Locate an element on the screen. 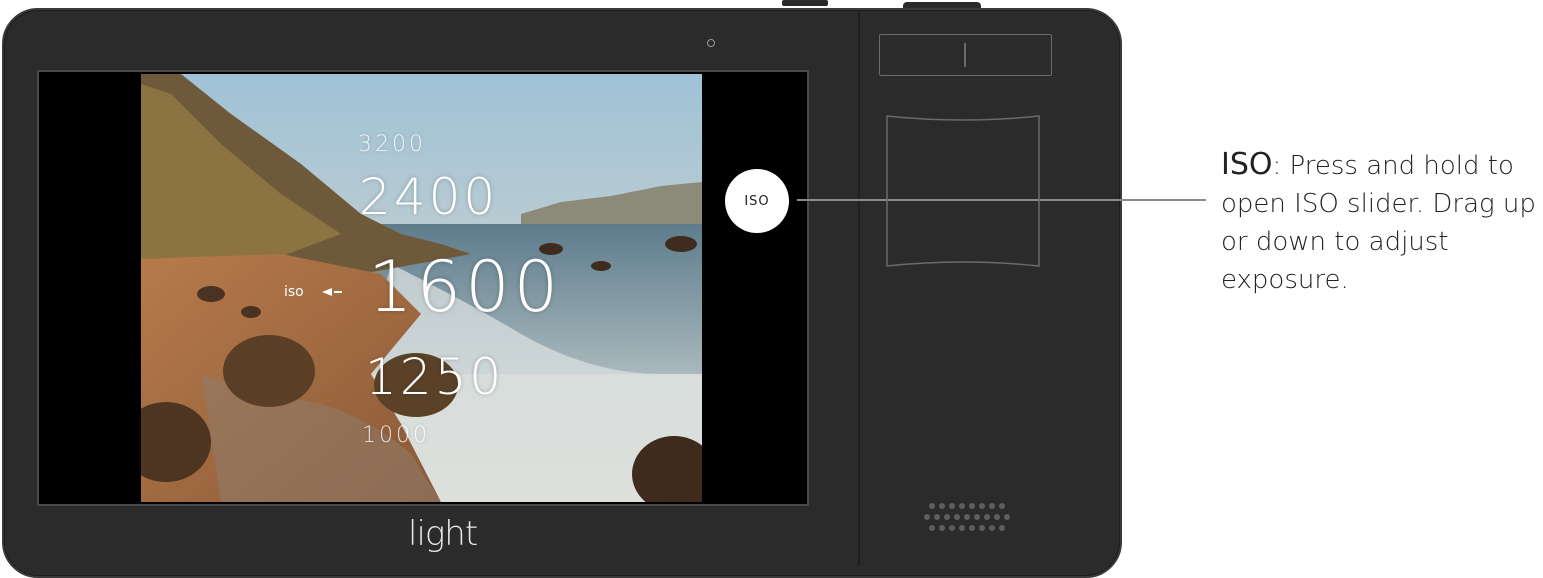 The image size is (1543, 578). zoom-rocker-button is located at coordinates (965, 55).